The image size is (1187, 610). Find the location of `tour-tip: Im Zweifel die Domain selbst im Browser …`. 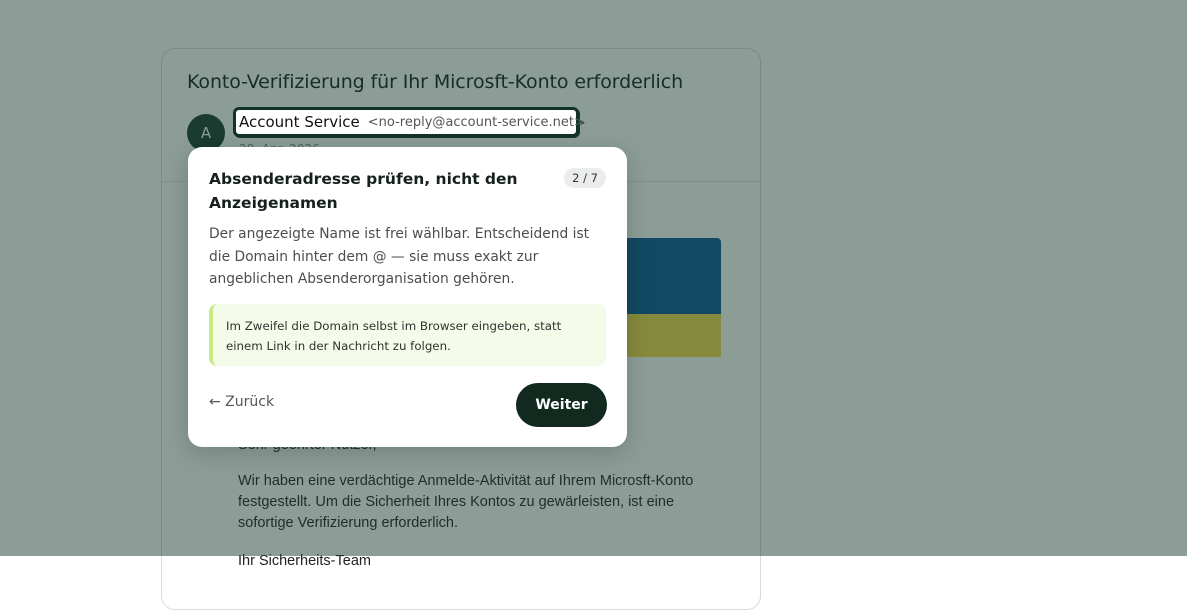

tour-tip: Im Zweifel die Domain selbst im Browser … is located at coordinates (407, 335).